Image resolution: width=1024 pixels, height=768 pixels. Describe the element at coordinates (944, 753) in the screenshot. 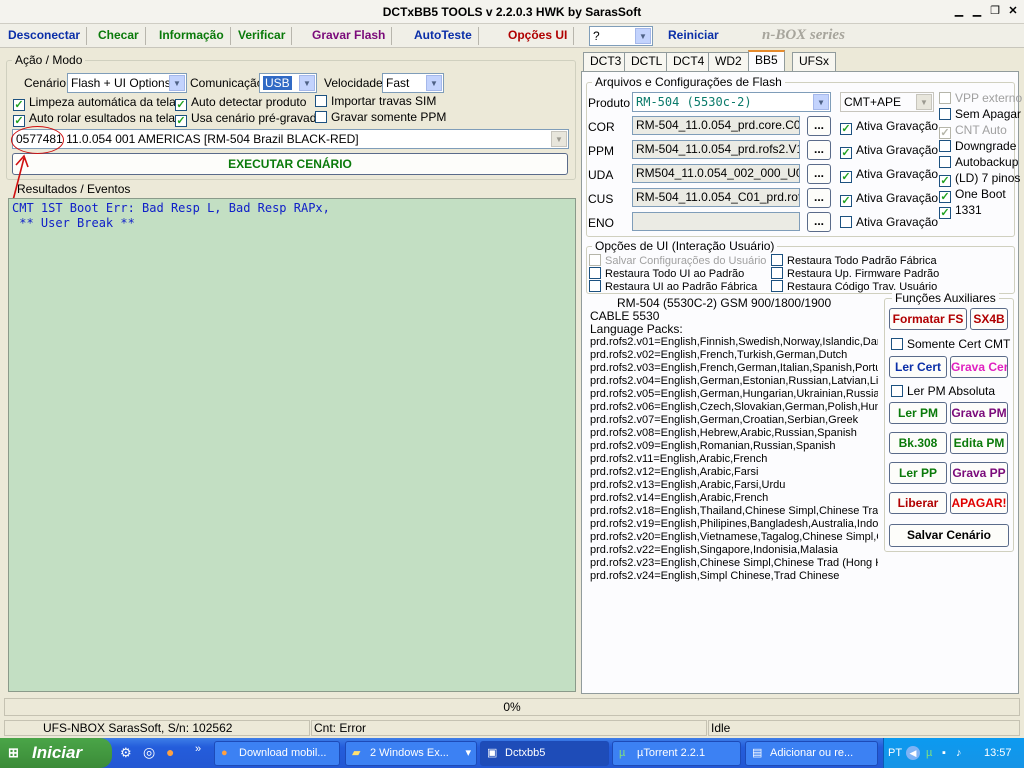

I see `network-tray-icon: ▪` at that location.